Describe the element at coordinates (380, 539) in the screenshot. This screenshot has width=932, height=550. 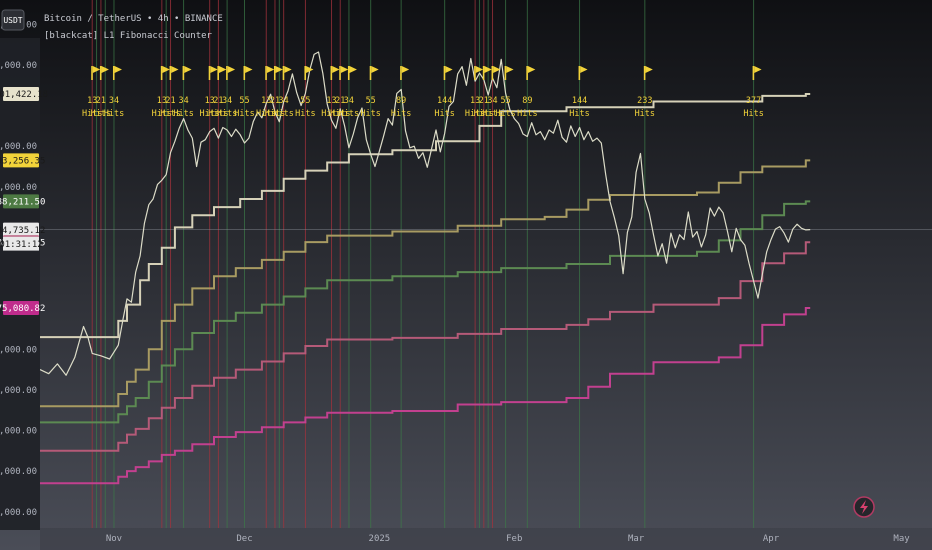
I see `x-tick-label: 2025` at that location.